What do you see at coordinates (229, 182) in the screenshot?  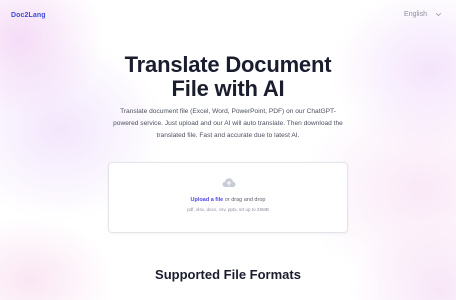 I see `cloud-upload-icon` at bounding box center [229, 182].